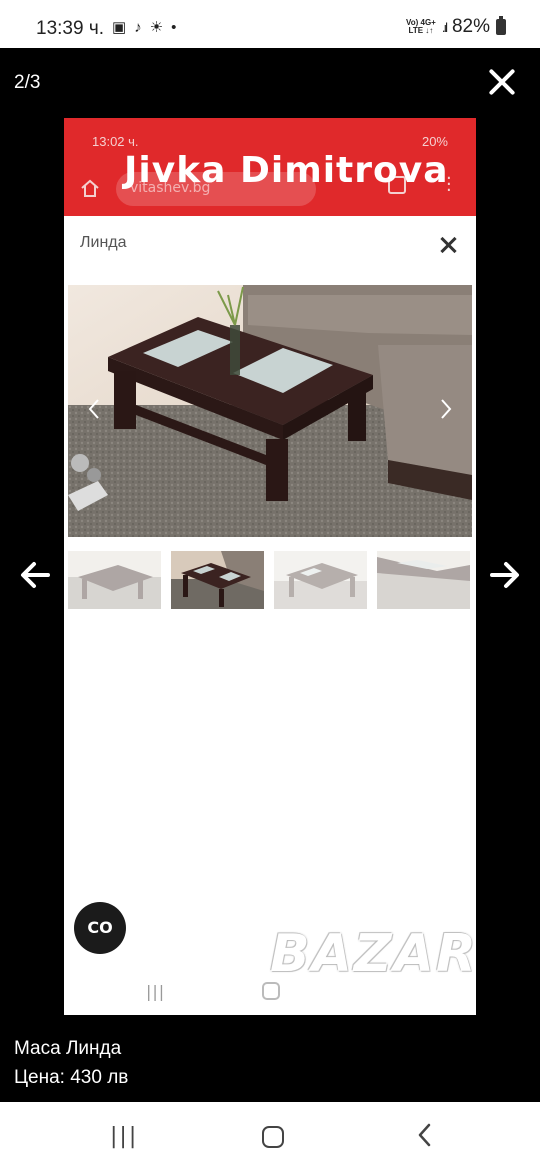  What do you see at coordinates (90, 188) in the screenshot?
I see `home-icon` at bounding box center [90, 188].